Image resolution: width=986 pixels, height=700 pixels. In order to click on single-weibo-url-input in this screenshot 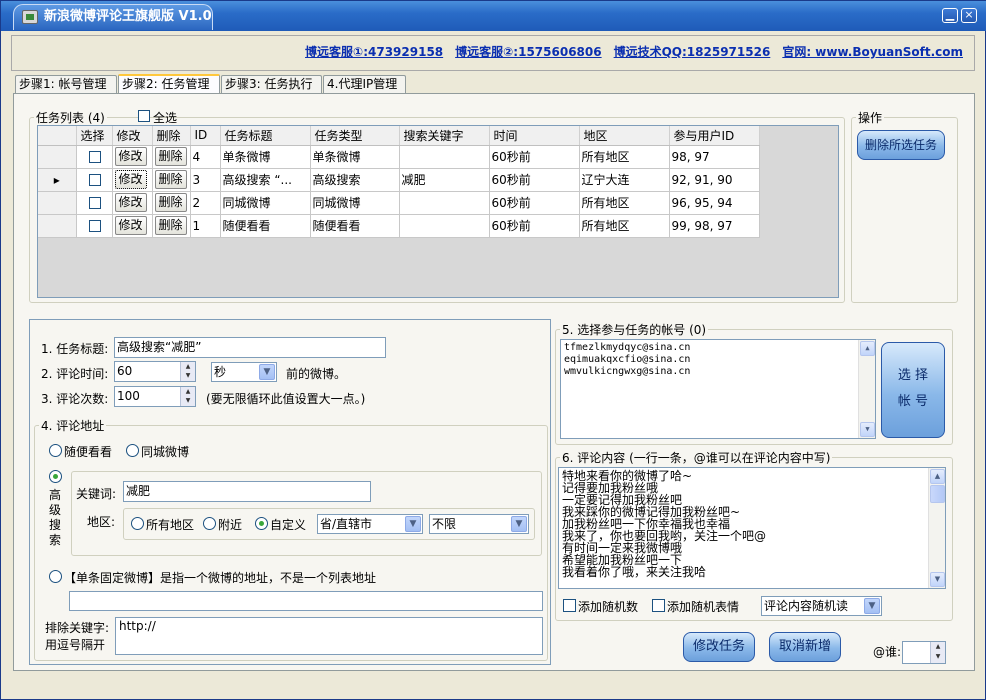, I will do `click(306, 601)`.